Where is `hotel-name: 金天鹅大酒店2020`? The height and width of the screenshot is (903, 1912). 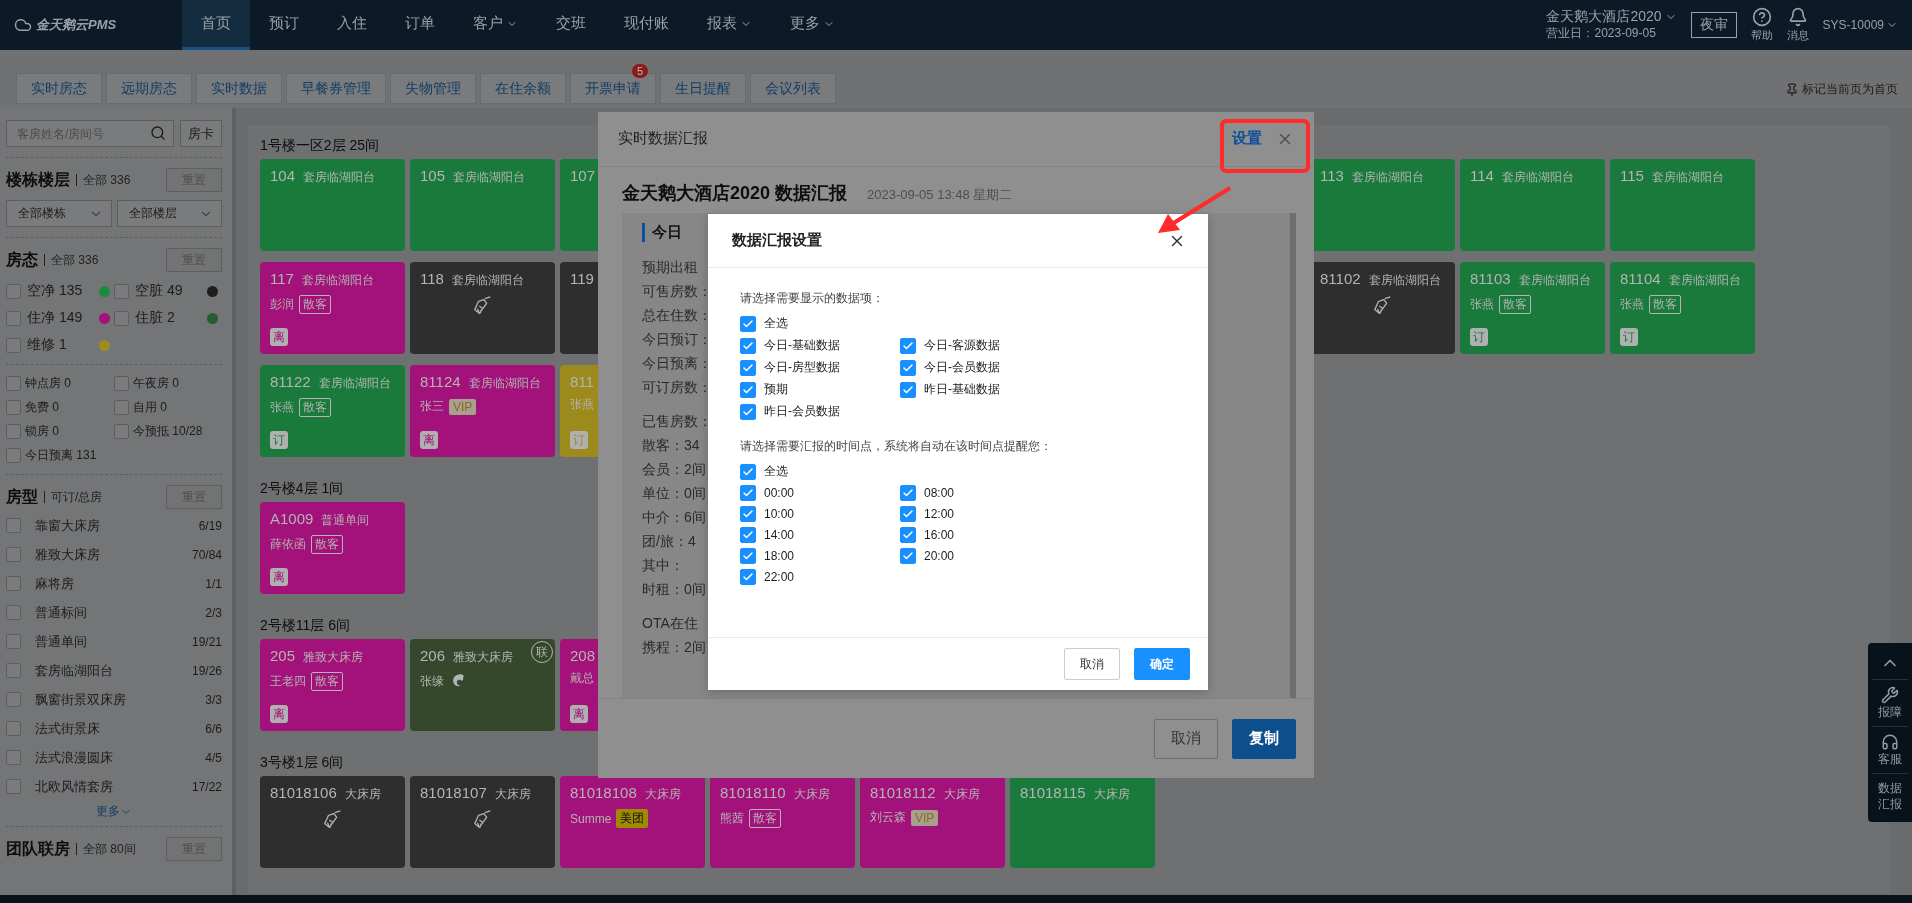
hotel-name: 金天鹅大酒店2020 is located at coordinates (1604, 16).